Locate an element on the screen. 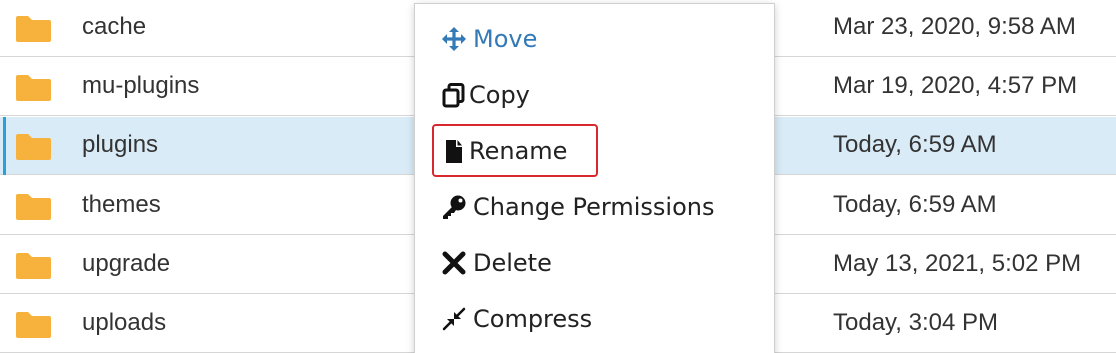 The width and height of the screenshot is (1116, 353). file-name: upgrade is located at coordinates (126, 263).